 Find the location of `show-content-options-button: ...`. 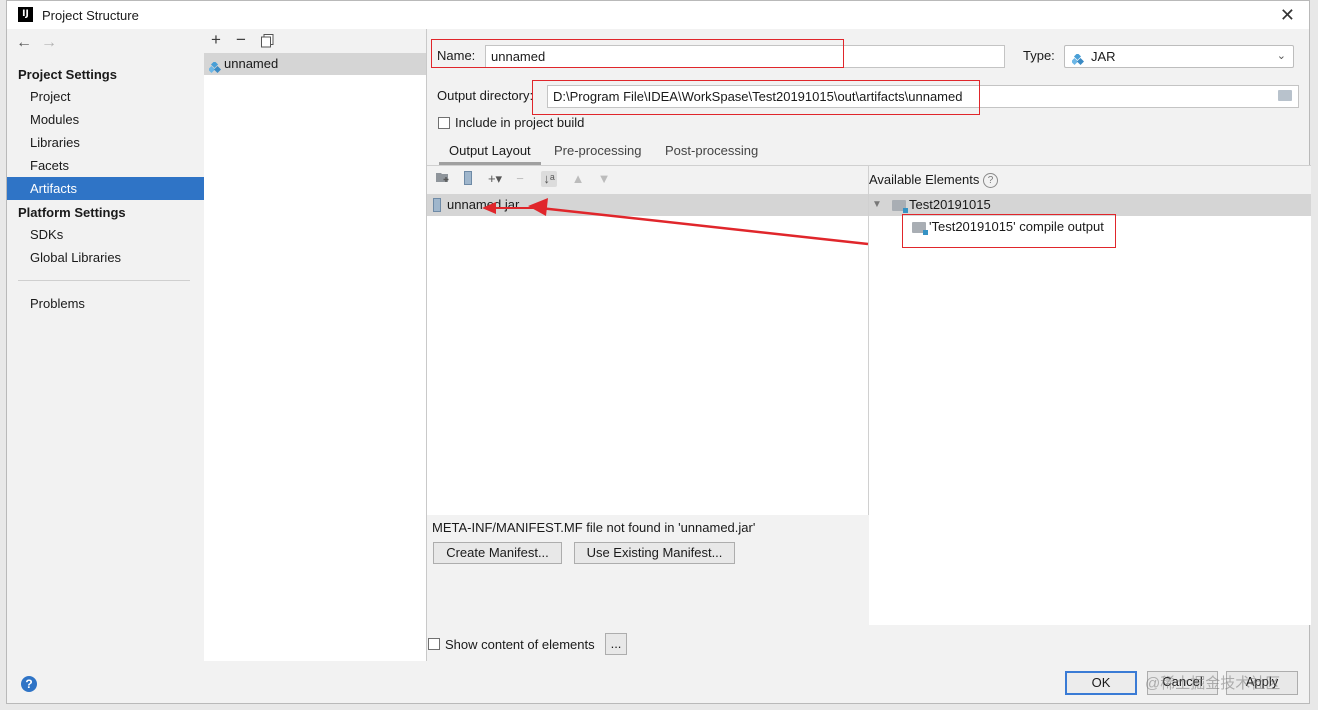

show-content-options-button: ... is located at coordinates (616, 644).